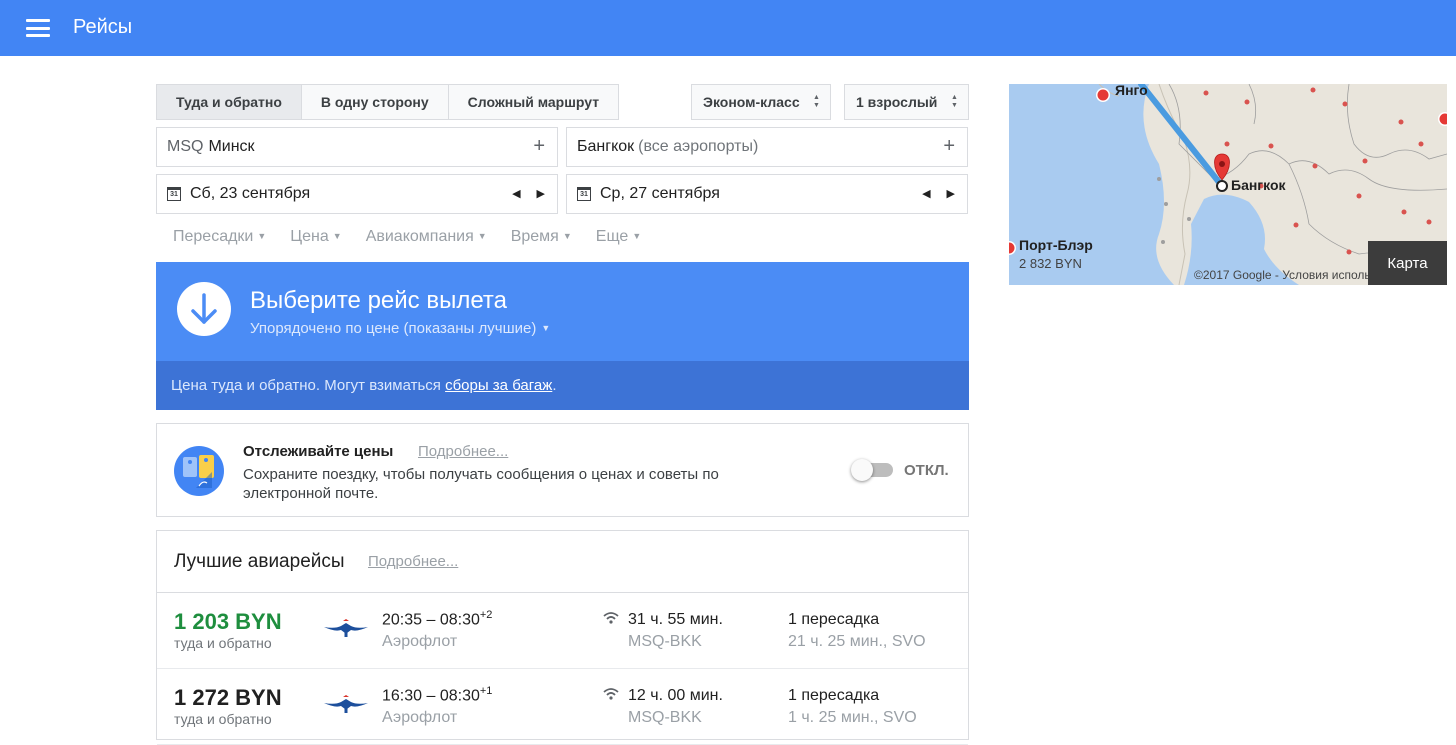  I want to click on flight-layover: 21 ч. 25 мин., SVO, so click(857, 641).